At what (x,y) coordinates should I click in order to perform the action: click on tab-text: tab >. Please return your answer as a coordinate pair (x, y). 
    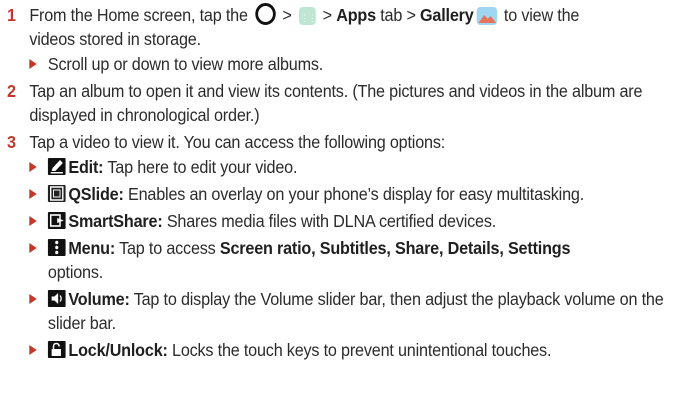
    Looking at the image, I should click on (398, 15).